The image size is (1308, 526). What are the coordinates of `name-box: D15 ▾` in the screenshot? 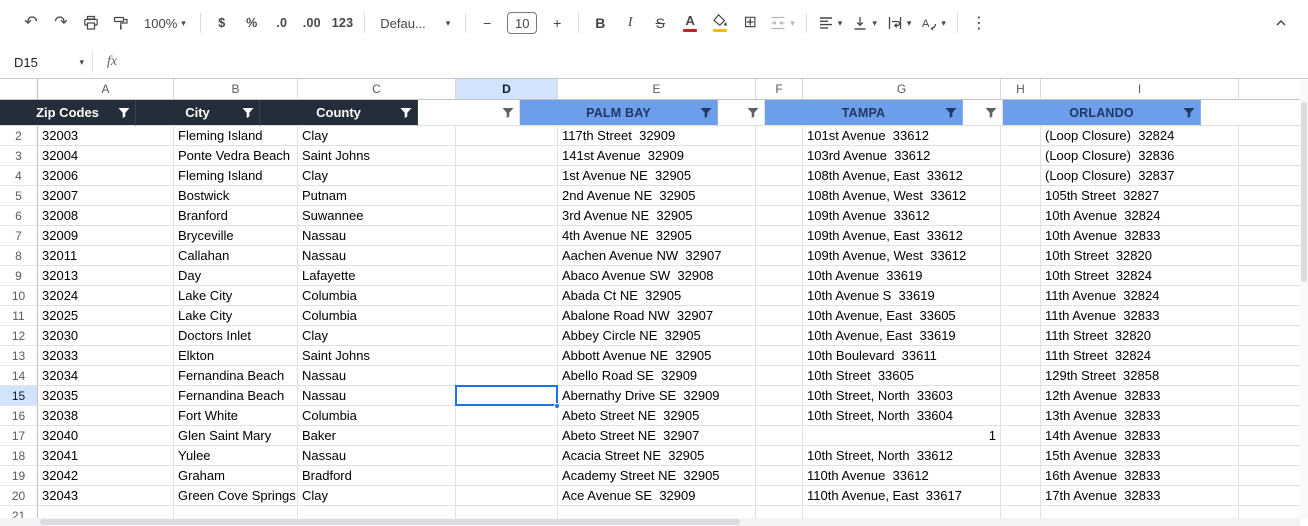 It's located at (46, 62).